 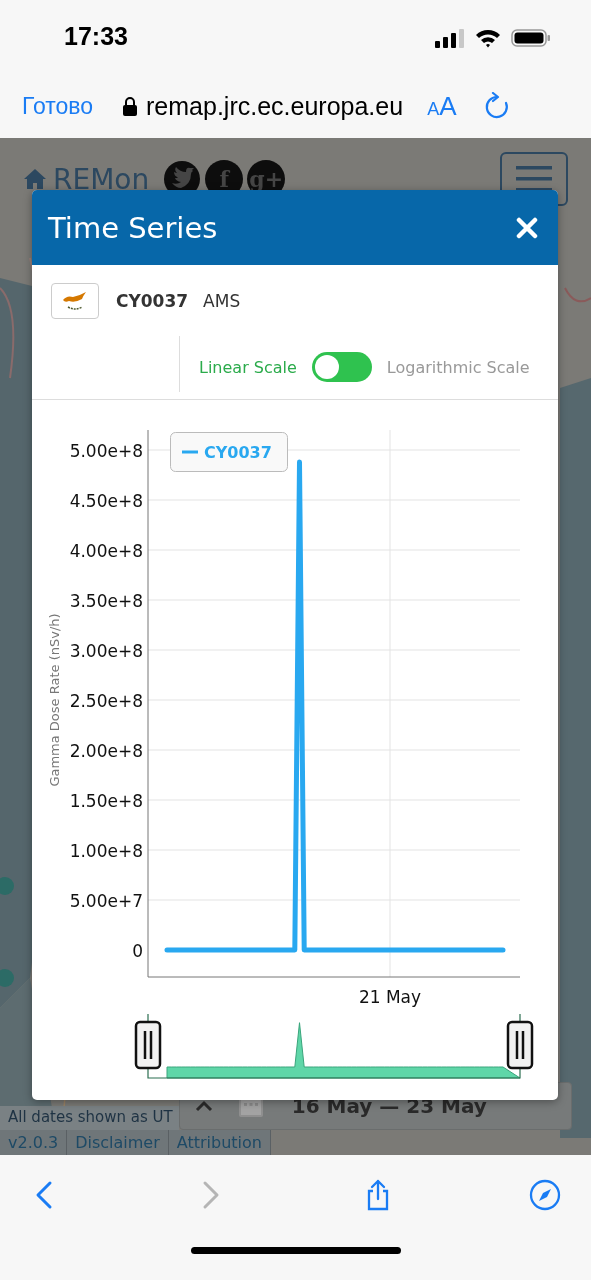 What do you see at coordinates (106, 701) in the screenshot?
I see `axis-tick-label: 2.50e+8` at bounding box center [106, 701].